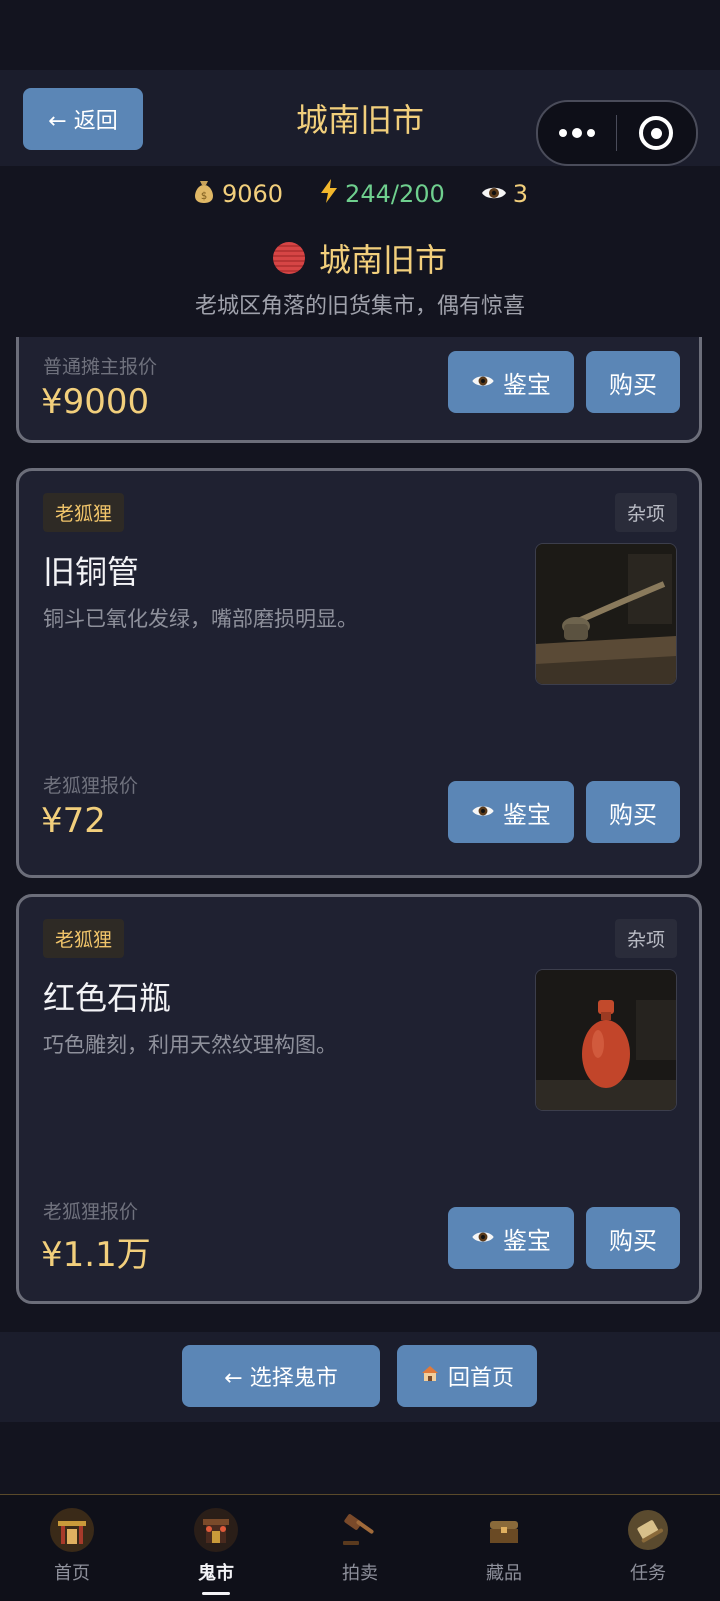  Describe the element at coordinates (329, 194) in the screenshot. I see `lightning-icon` at that location.